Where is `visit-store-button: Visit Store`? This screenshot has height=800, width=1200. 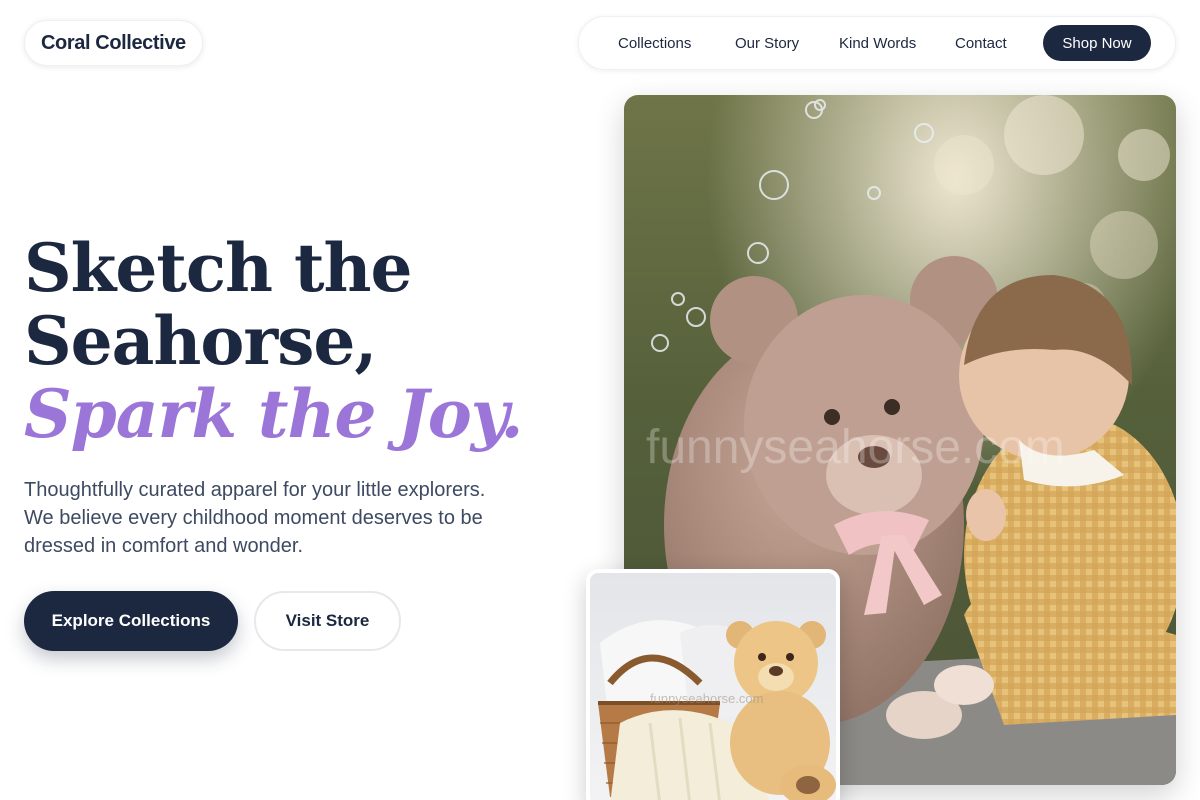 visit-store-button: Visit Store is located at coordinates (327, 621).